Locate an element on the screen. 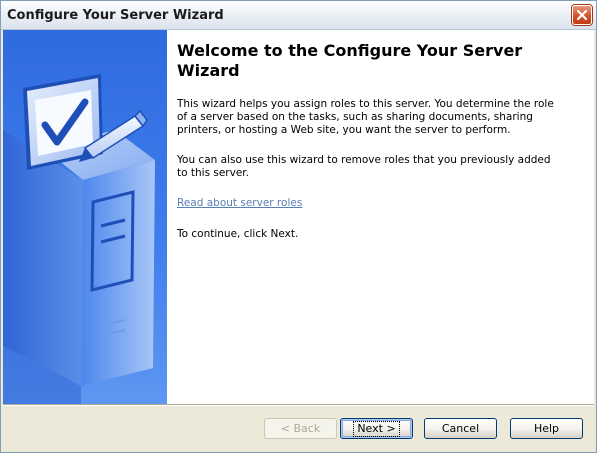 The width and height of the screenshot is (597, 453). help-button-label: Help is located at coordinates (546, 428).